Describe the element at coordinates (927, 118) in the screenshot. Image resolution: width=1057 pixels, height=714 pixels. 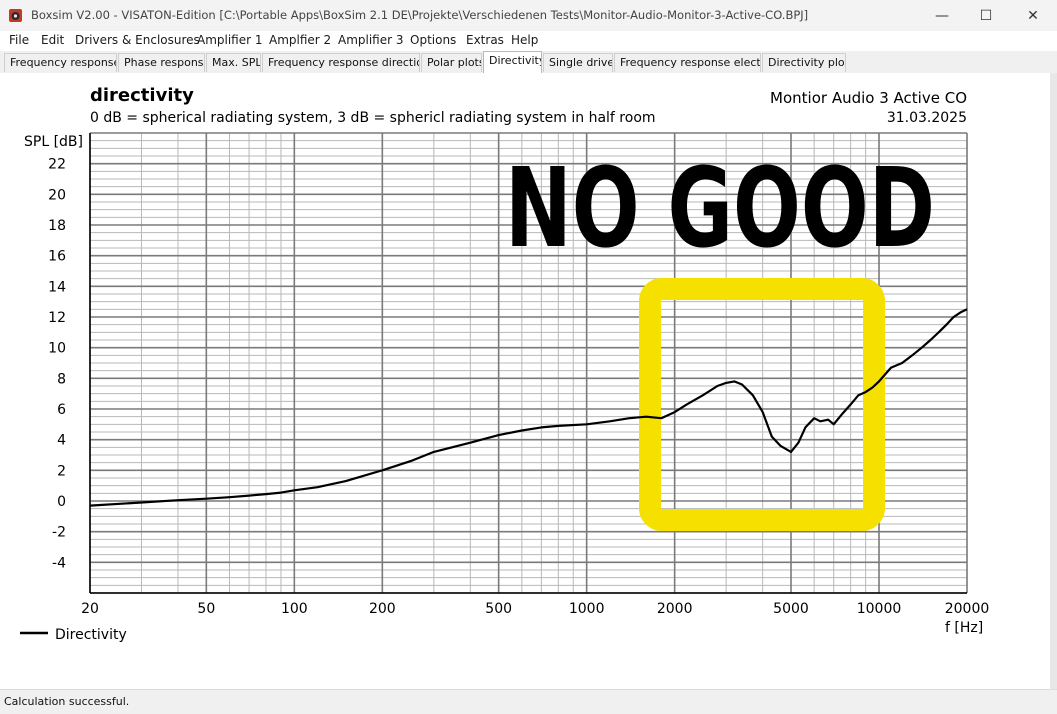
I see `chart-date: 31.03.2025` at that location.